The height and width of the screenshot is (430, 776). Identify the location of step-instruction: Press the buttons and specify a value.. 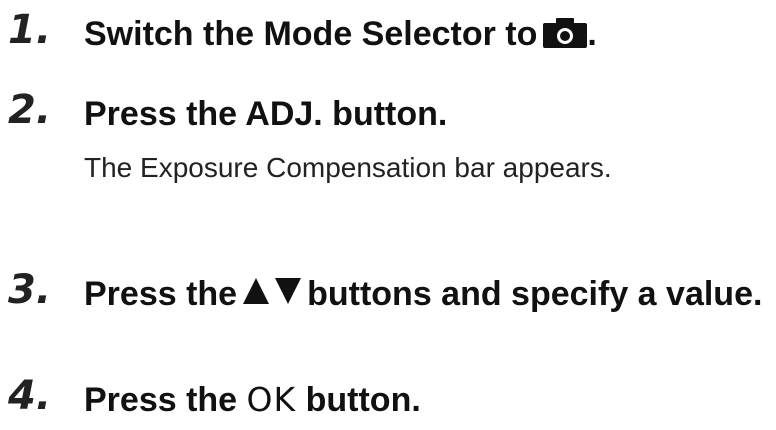
(429, 294).